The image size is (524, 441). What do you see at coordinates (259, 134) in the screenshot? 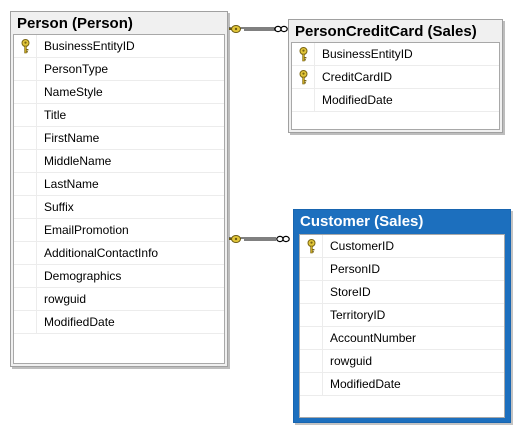
I see `relationship-lines` at bounding box center [259, 134].